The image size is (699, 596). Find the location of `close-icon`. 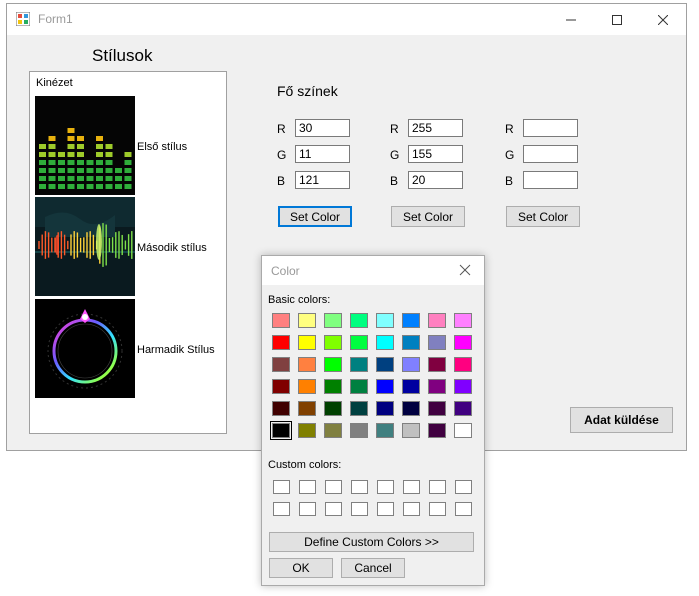

close-icon is located at coordinates (663, 19).